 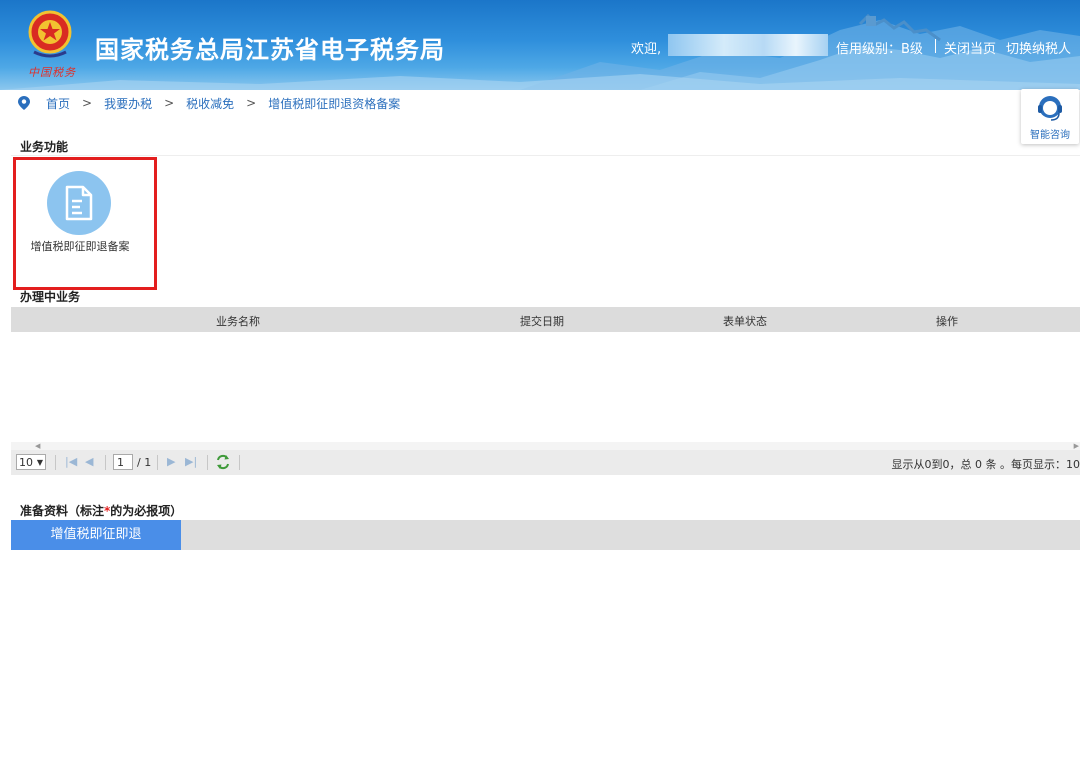 I want to click on scroll-right-arrow: ▶, so click(x=1076, y=446).